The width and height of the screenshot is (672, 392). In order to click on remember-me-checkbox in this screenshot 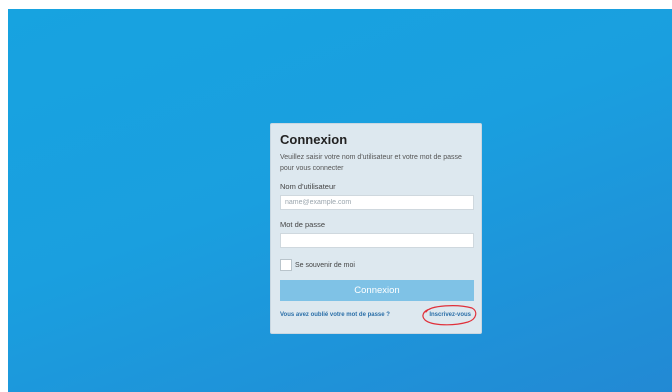, I will do `click(286, 265)`.